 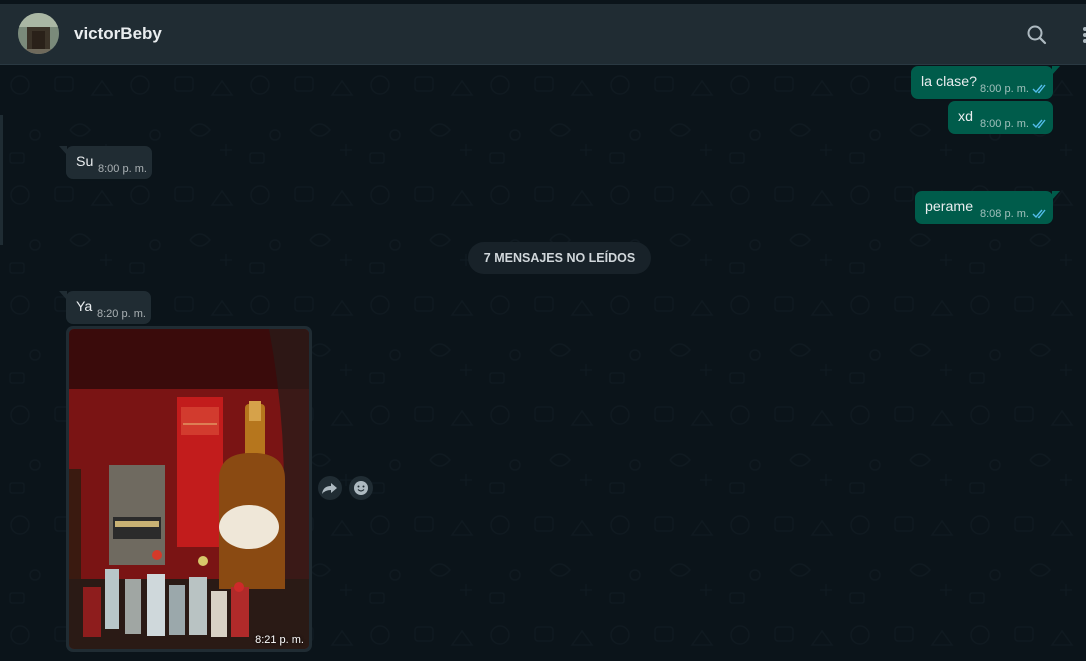 What do you see at coordinates (543, 34) in the screenshot?
I see `chat-header: victorBeby` at bounding box center [543, 34].